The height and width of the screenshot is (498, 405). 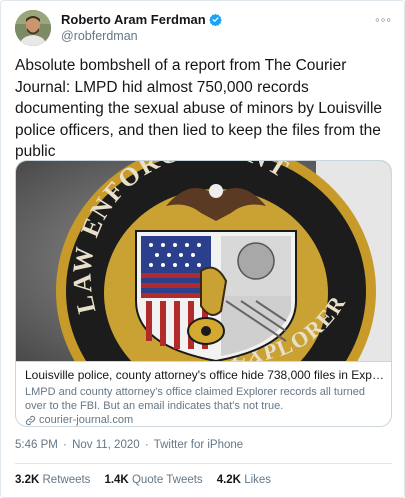 I want to click on tweet-date: Nov 11, 2020, so click(x=106, y=445).